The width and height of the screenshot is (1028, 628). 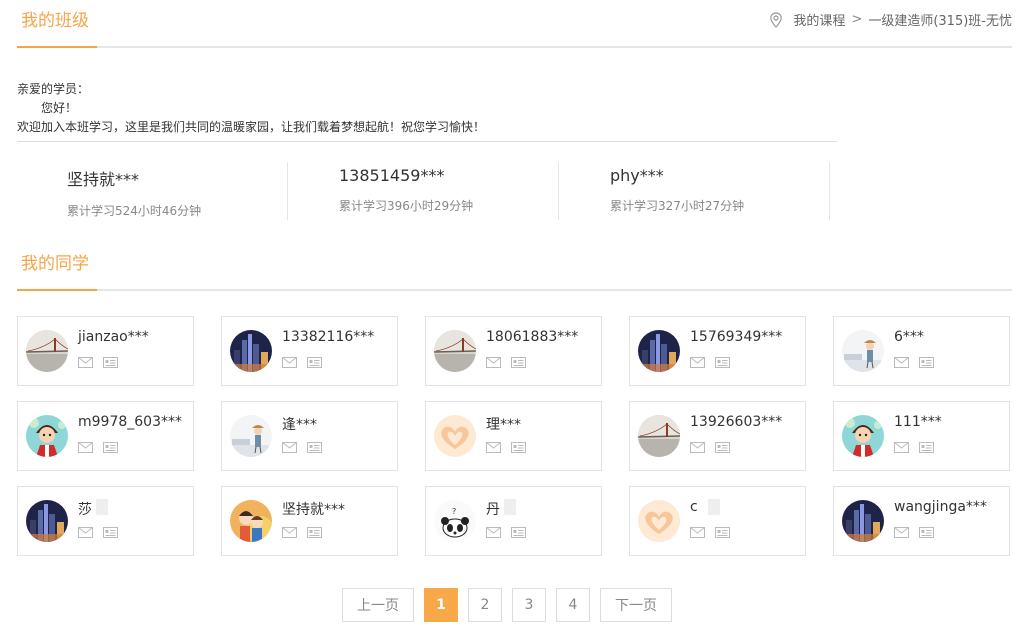 What do you see at coordinates (636, 605) in the screenshot?
I see `next-page-button: 下一页` at bounding box center [636, 605].